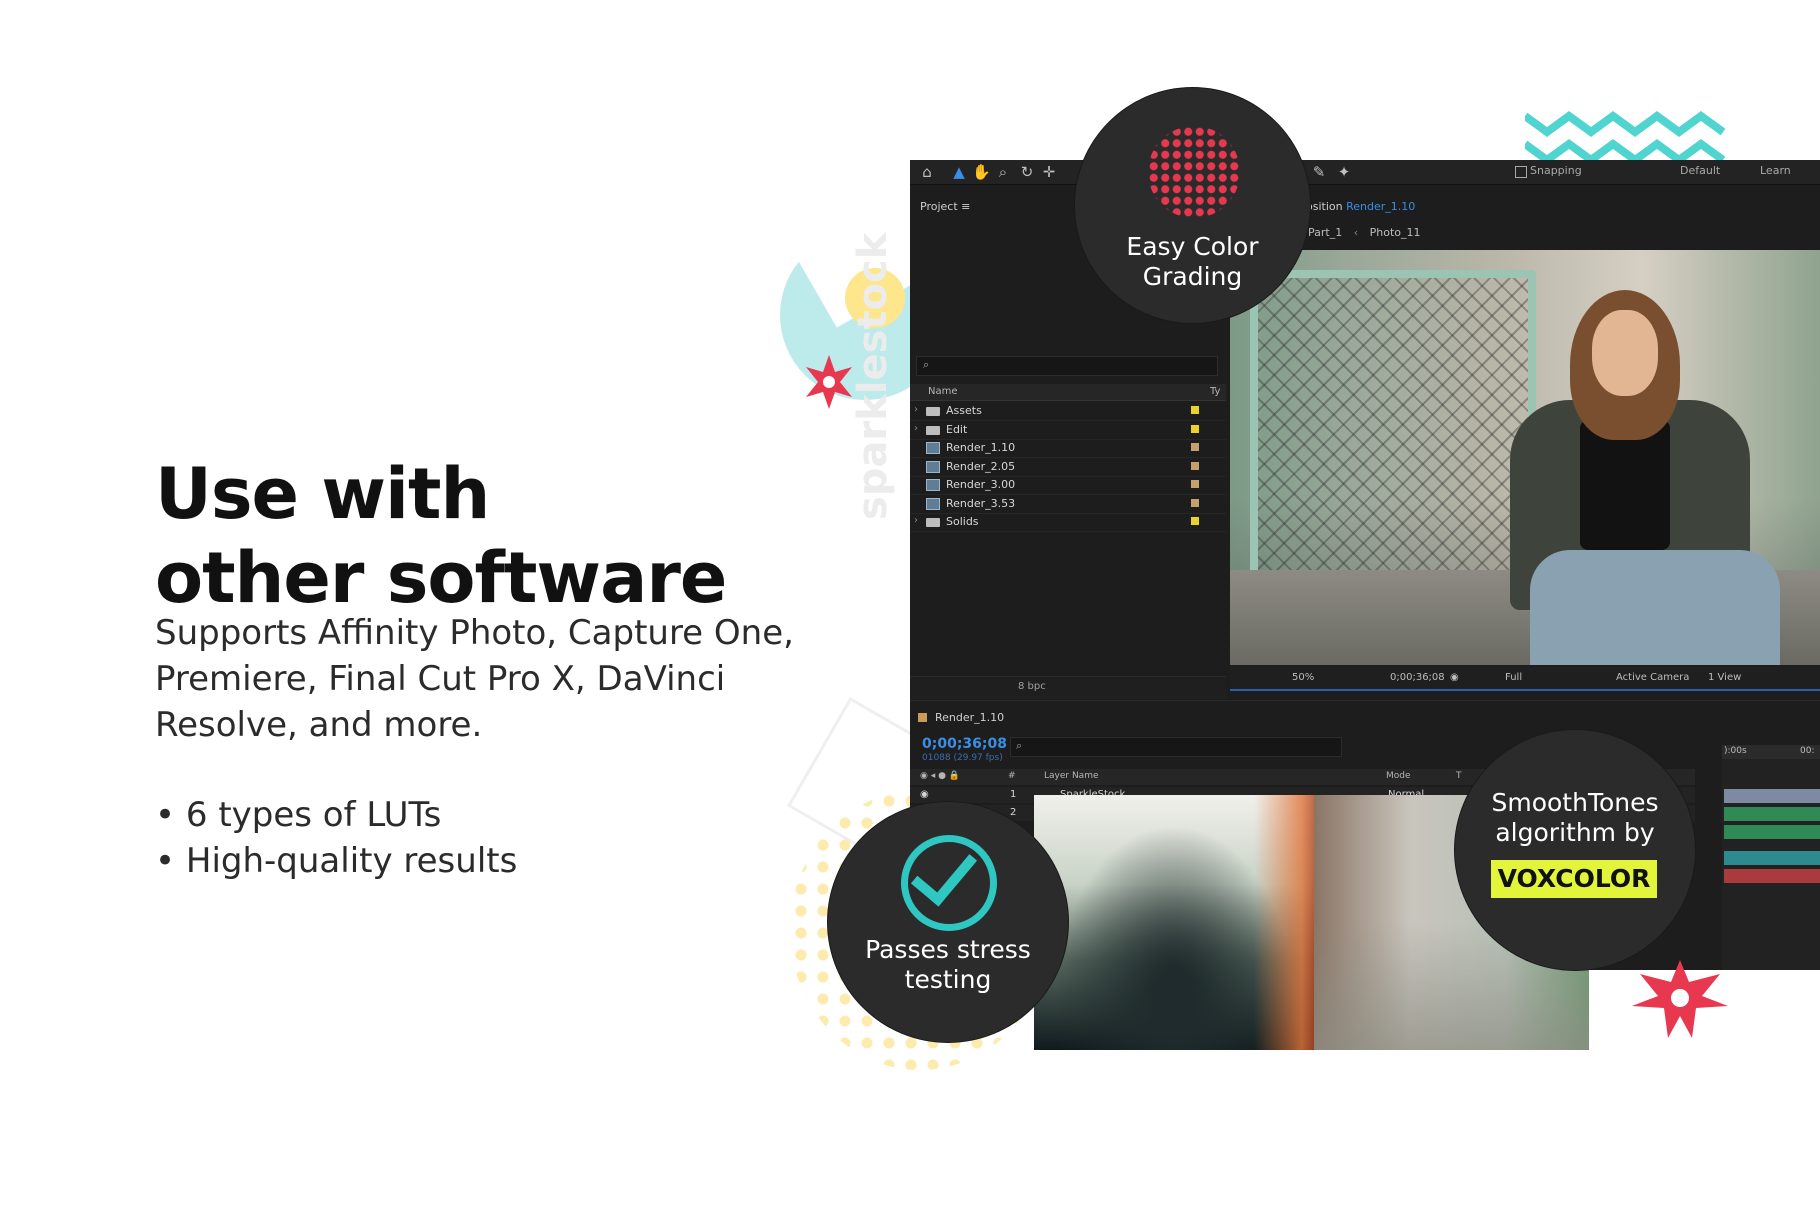 The width and height of the screenshot is (1820, 1214). Describe the element at coordinates (1360, 206) in the screenshot. I see `composition-tab: osition Render_1.10` at that location.